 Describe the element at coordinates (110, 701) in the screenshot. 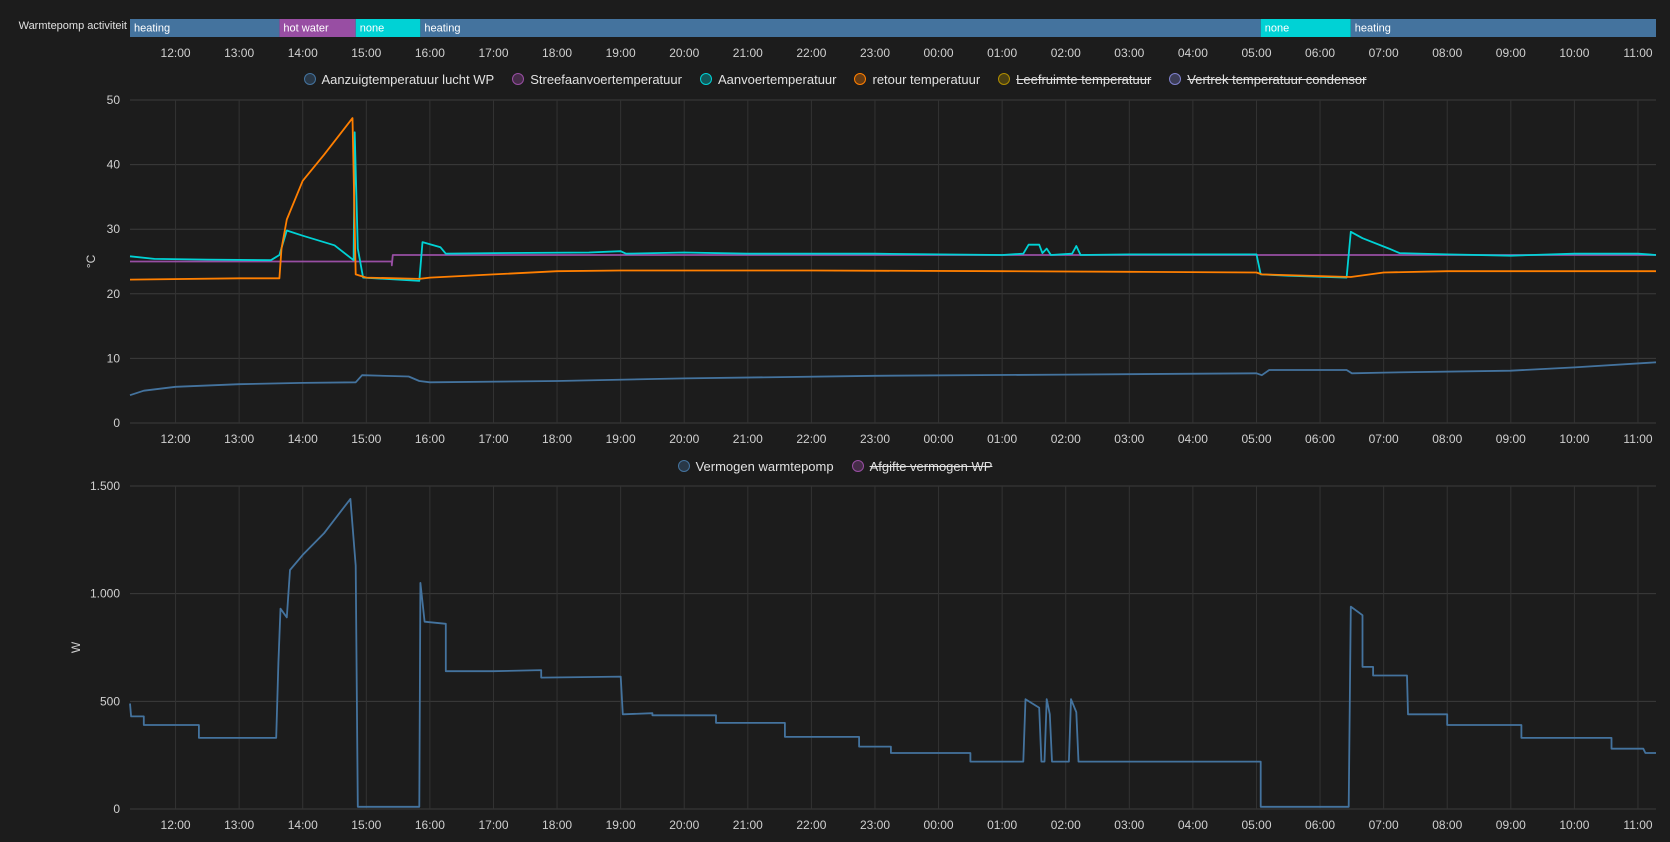

I see `y-tick-label: 500` at that location.